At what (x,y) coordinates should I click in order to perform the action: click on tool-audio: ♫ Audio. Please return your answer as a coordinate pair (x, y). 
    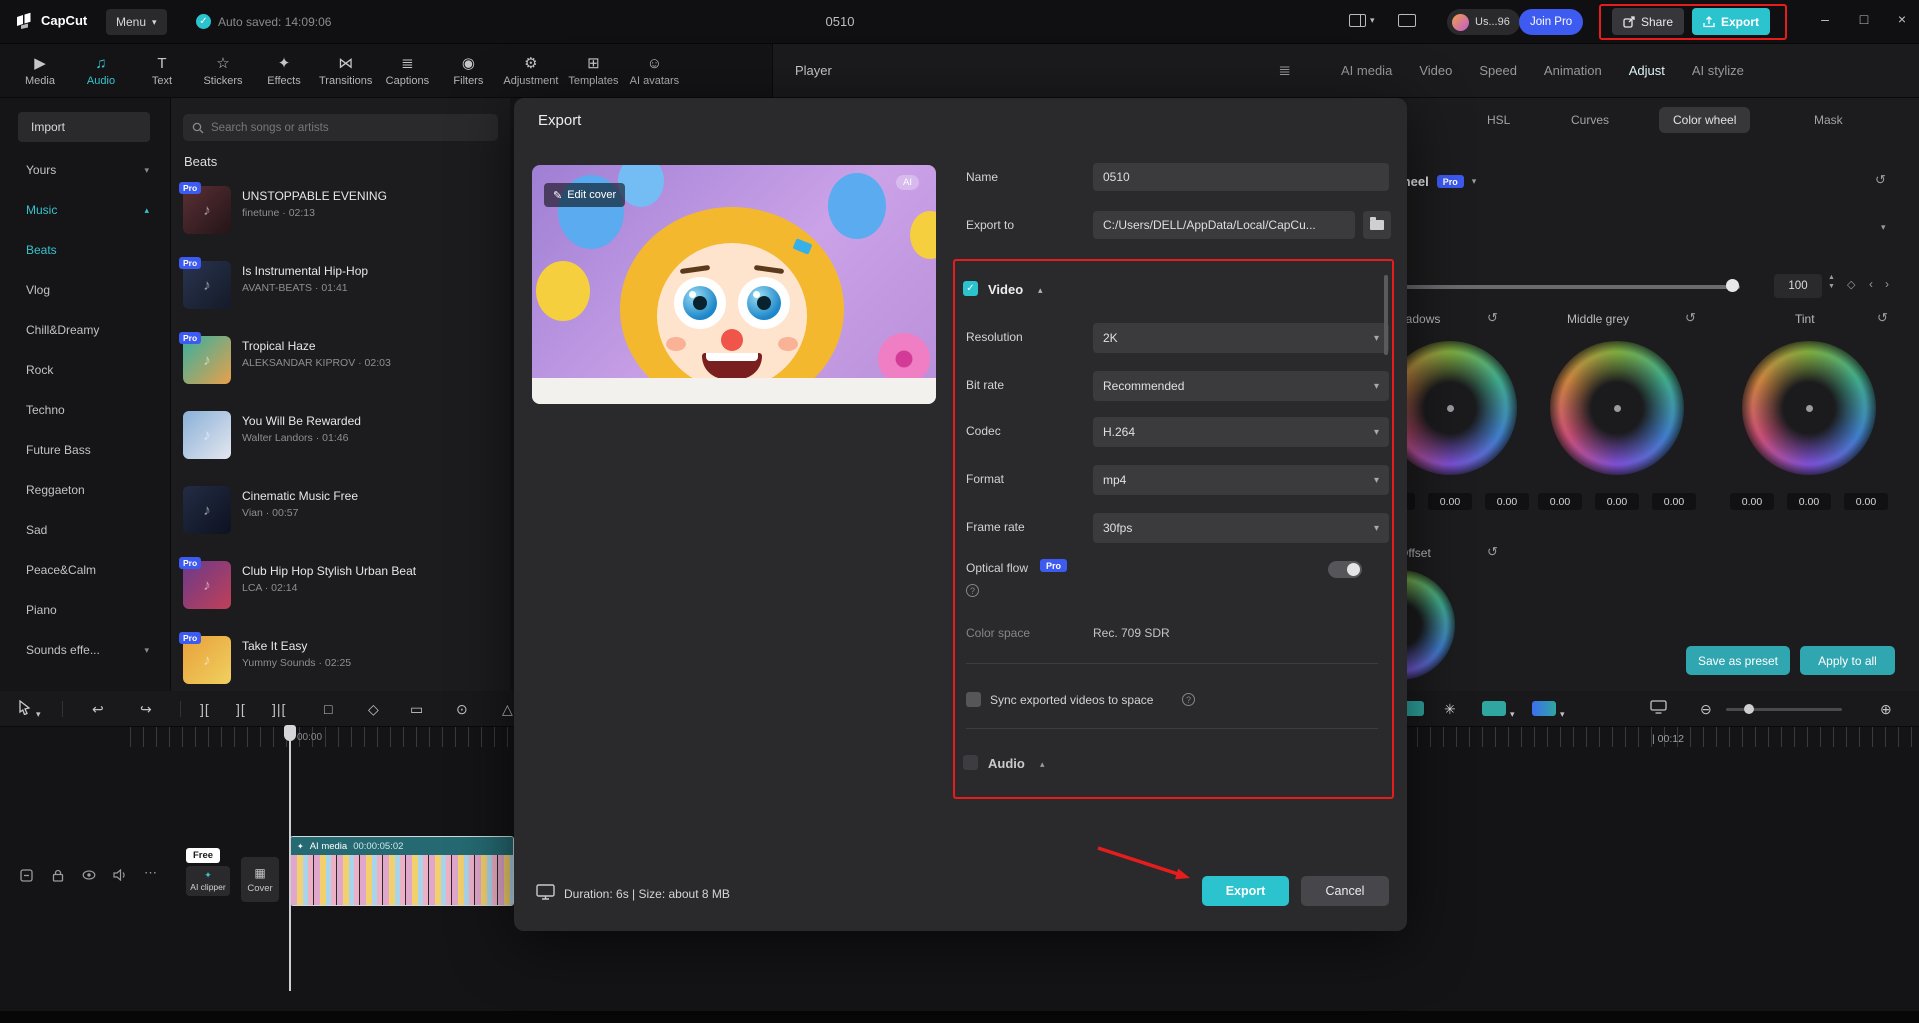
    Looking at the image, I should click on (101, 71).